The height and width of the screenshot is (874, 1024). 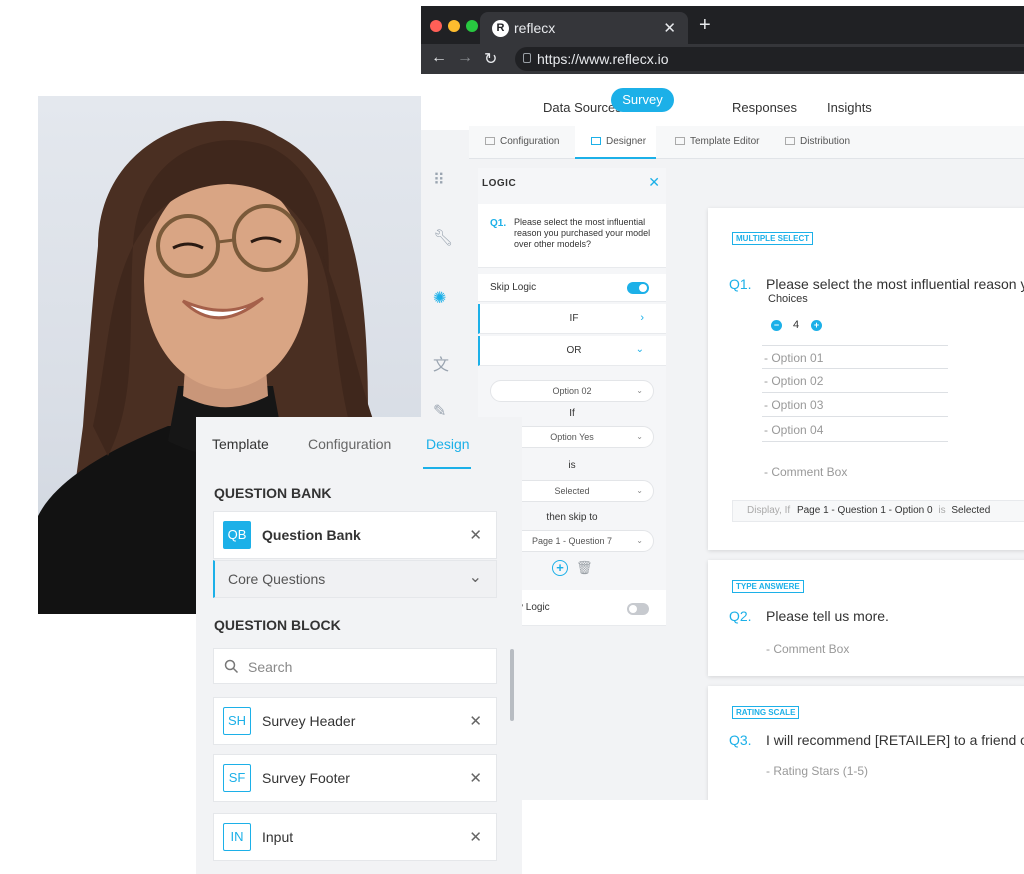 What do you see at coordinates (855, 357) in the screenshot?
I see `choice-option: - Option 01` at bounding box center [855, 357].